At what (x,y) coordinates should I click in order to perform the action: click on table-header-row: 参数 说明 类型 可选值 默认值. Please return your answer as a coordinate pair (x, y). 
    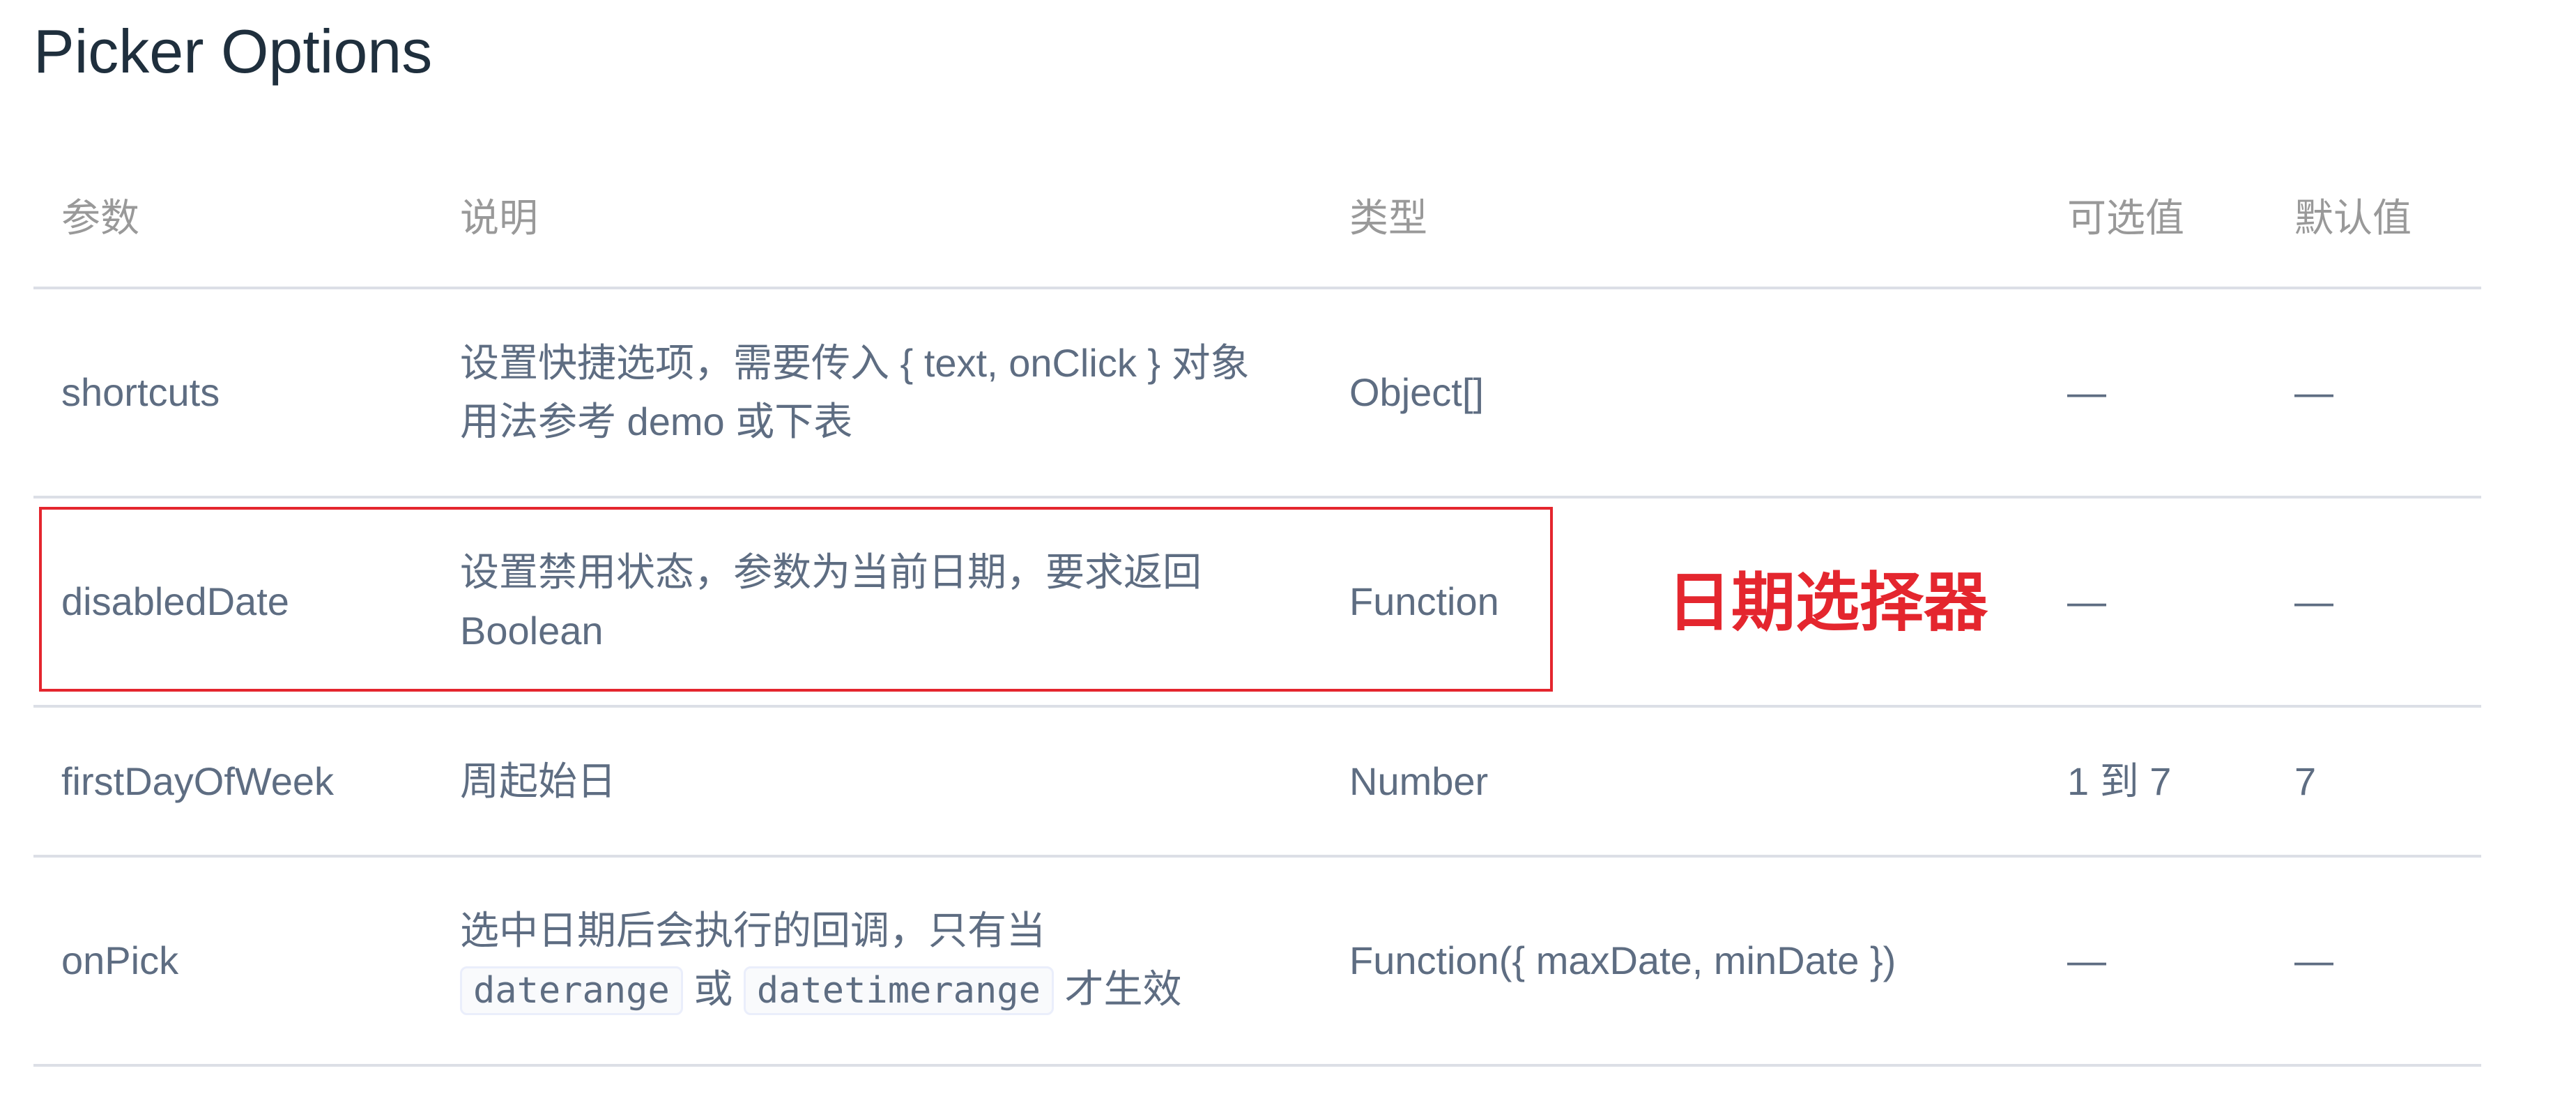
    Looking at the image, I should click on (1257, 219).